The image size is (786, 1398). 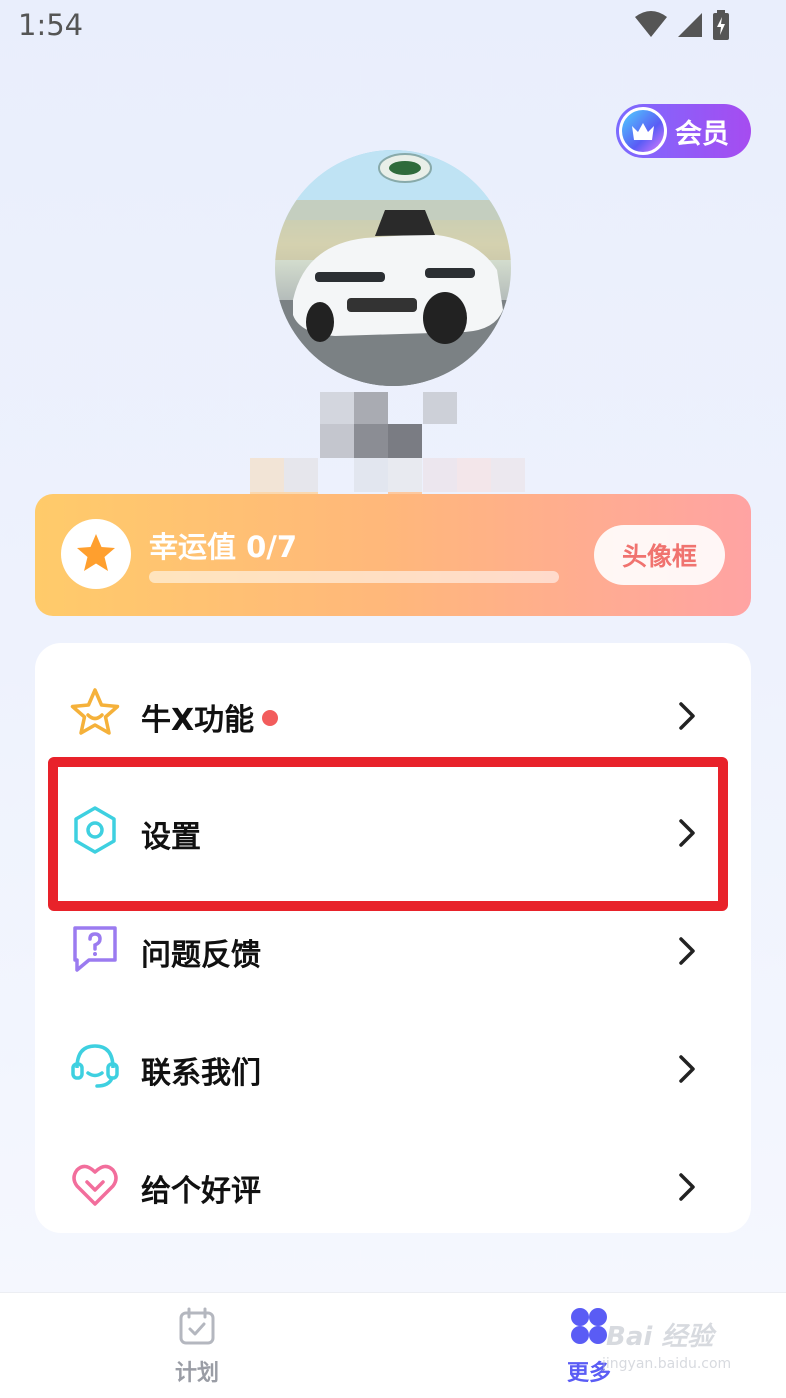 I want to click on vip-badge-button: 会员, so click(x=683, y=131).